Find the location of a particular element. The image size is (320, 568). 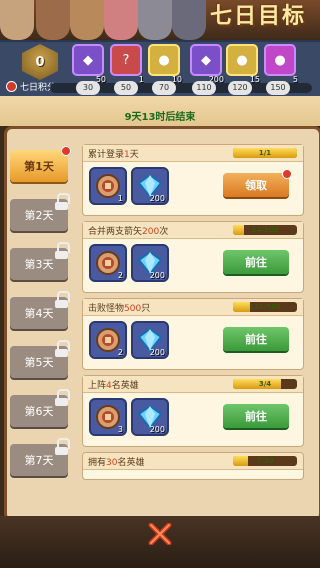

task-progress-bar: 3/4 is located at coordinates (265, 384).